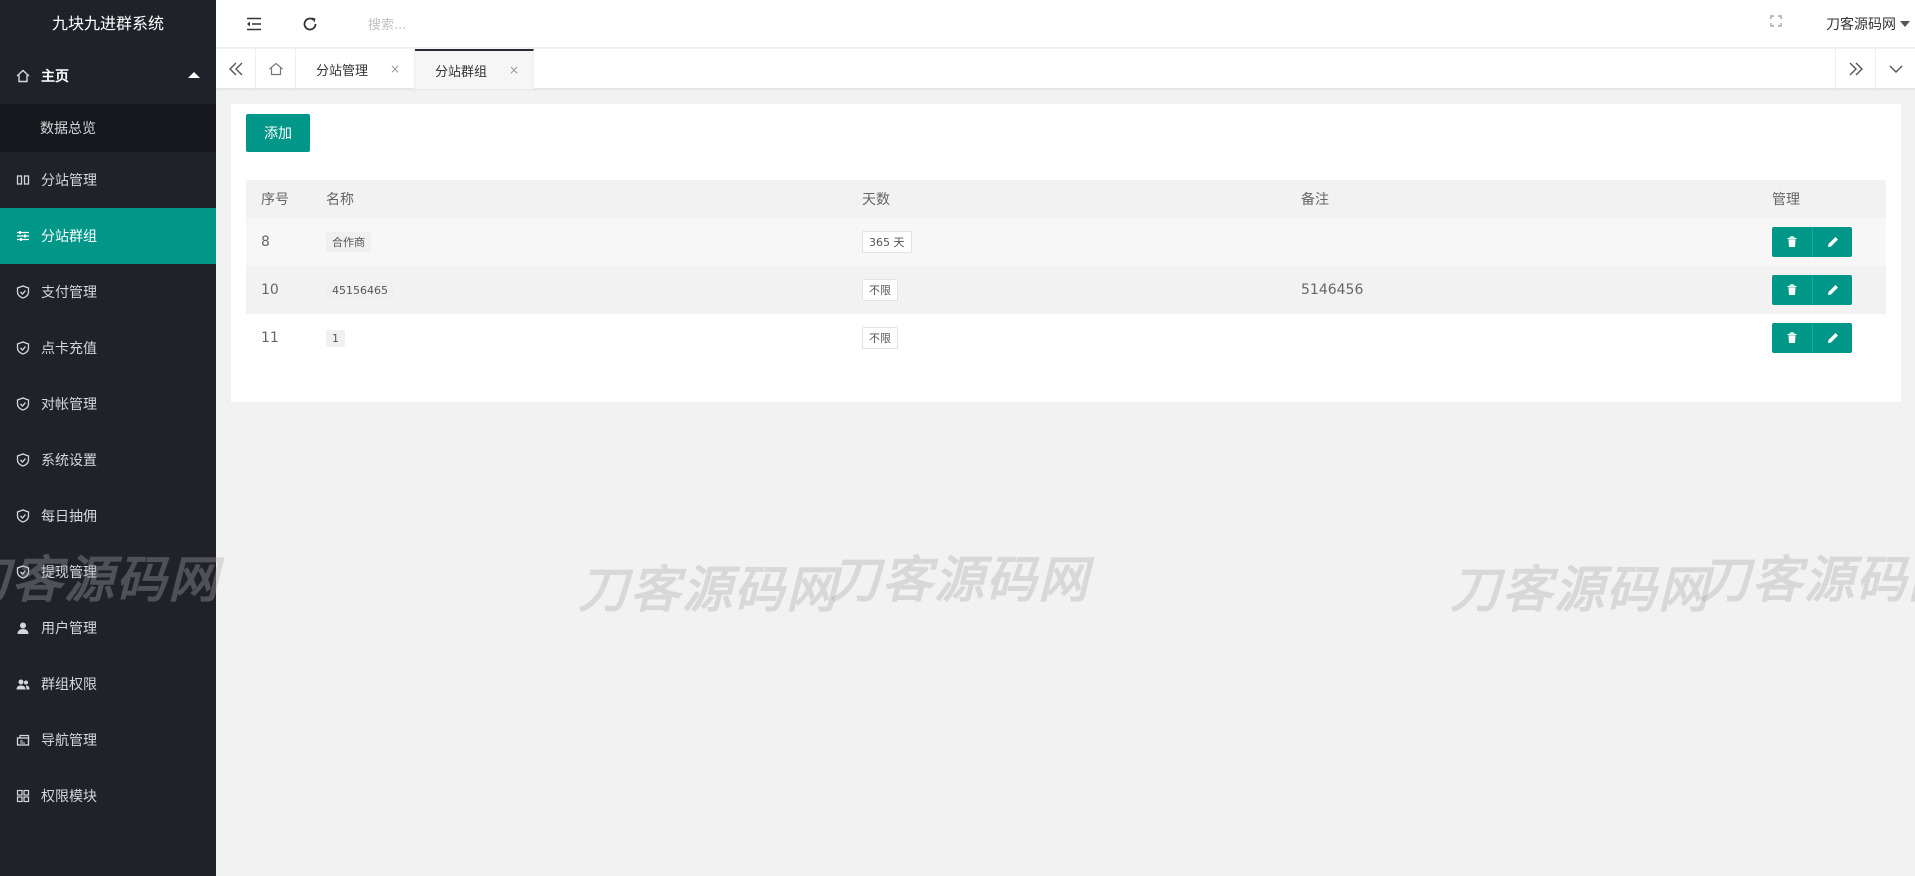 The height and width of the screenshot is (876, 1915). I want to click on column-header: 天数, so click(876, 200).